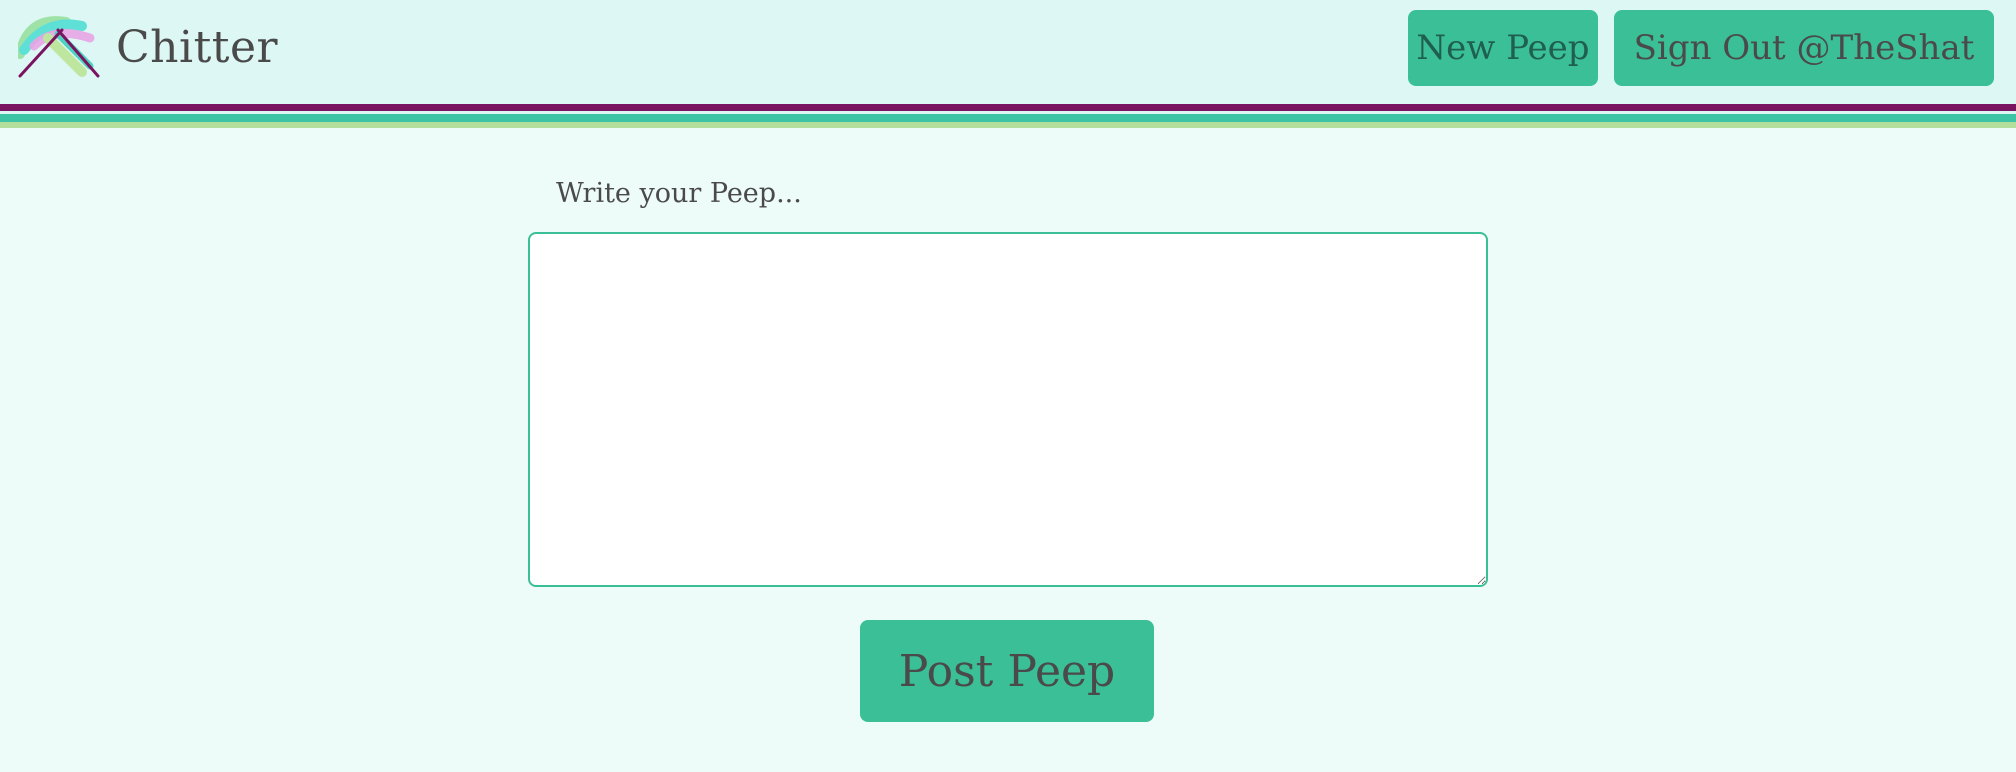  I want to click on chitter-logo-icon, so click(59, 47).